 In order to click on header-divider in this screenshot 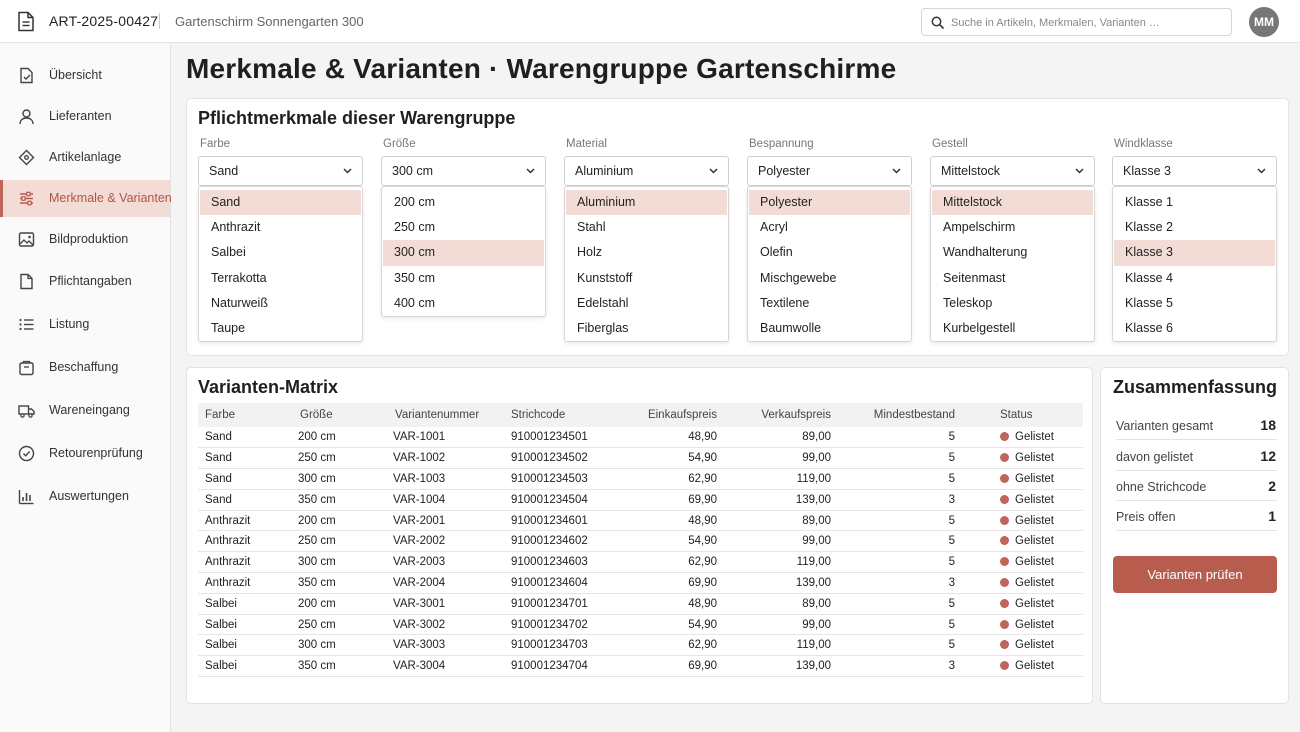, I will do `click(159, 21)`.